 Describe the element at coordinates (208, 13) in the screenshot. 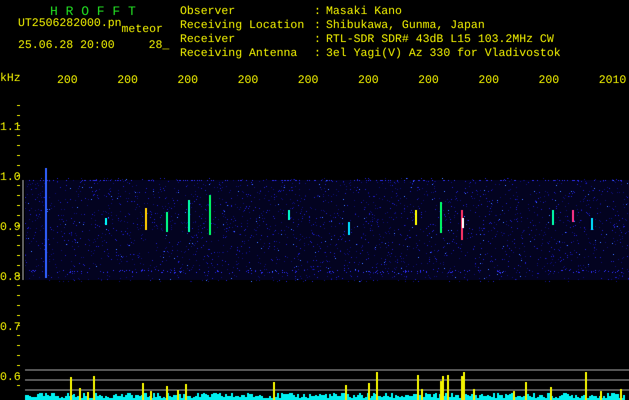

I see `info-label: Observer` at that location.